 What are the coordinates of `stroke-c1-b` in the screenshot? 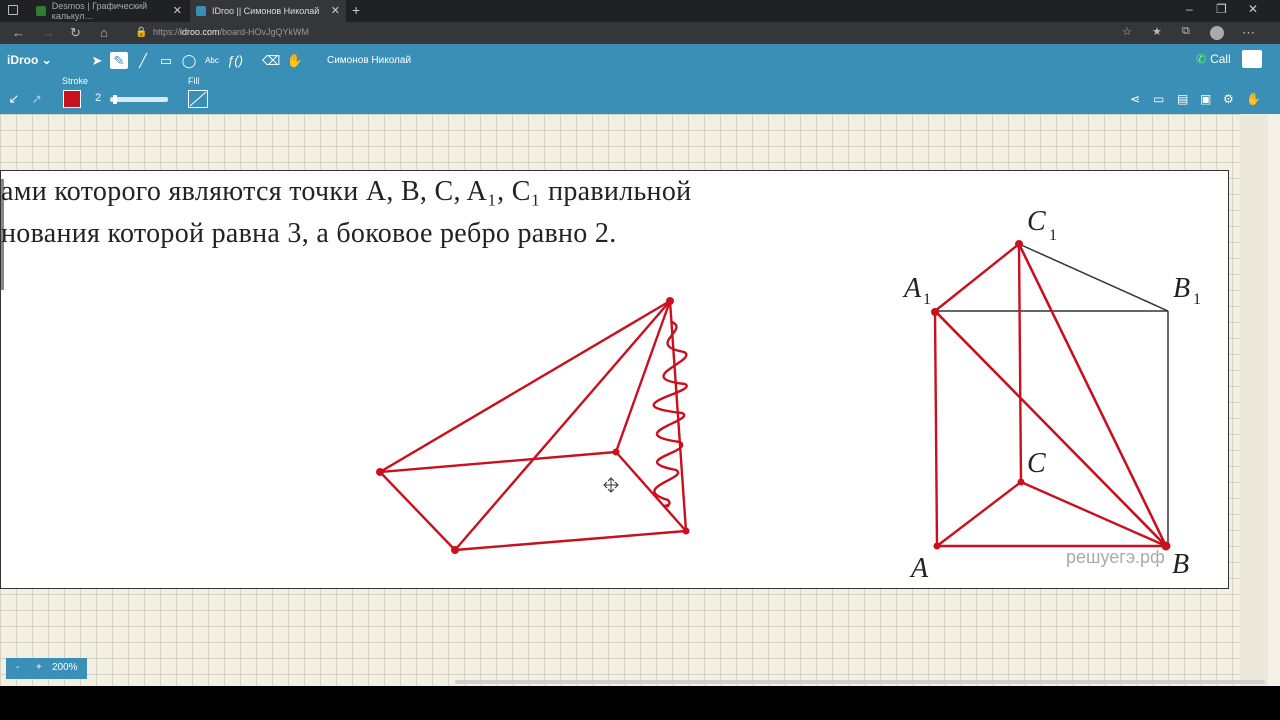 It's located at (1092, 395).